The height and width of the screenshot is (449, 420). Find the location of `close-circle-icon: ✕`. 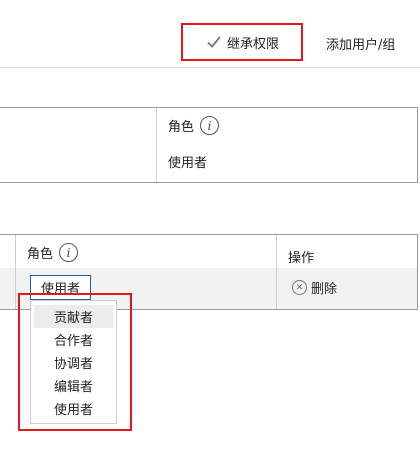

close-circle-icon: ✕ is located at coordinates (299, 287).